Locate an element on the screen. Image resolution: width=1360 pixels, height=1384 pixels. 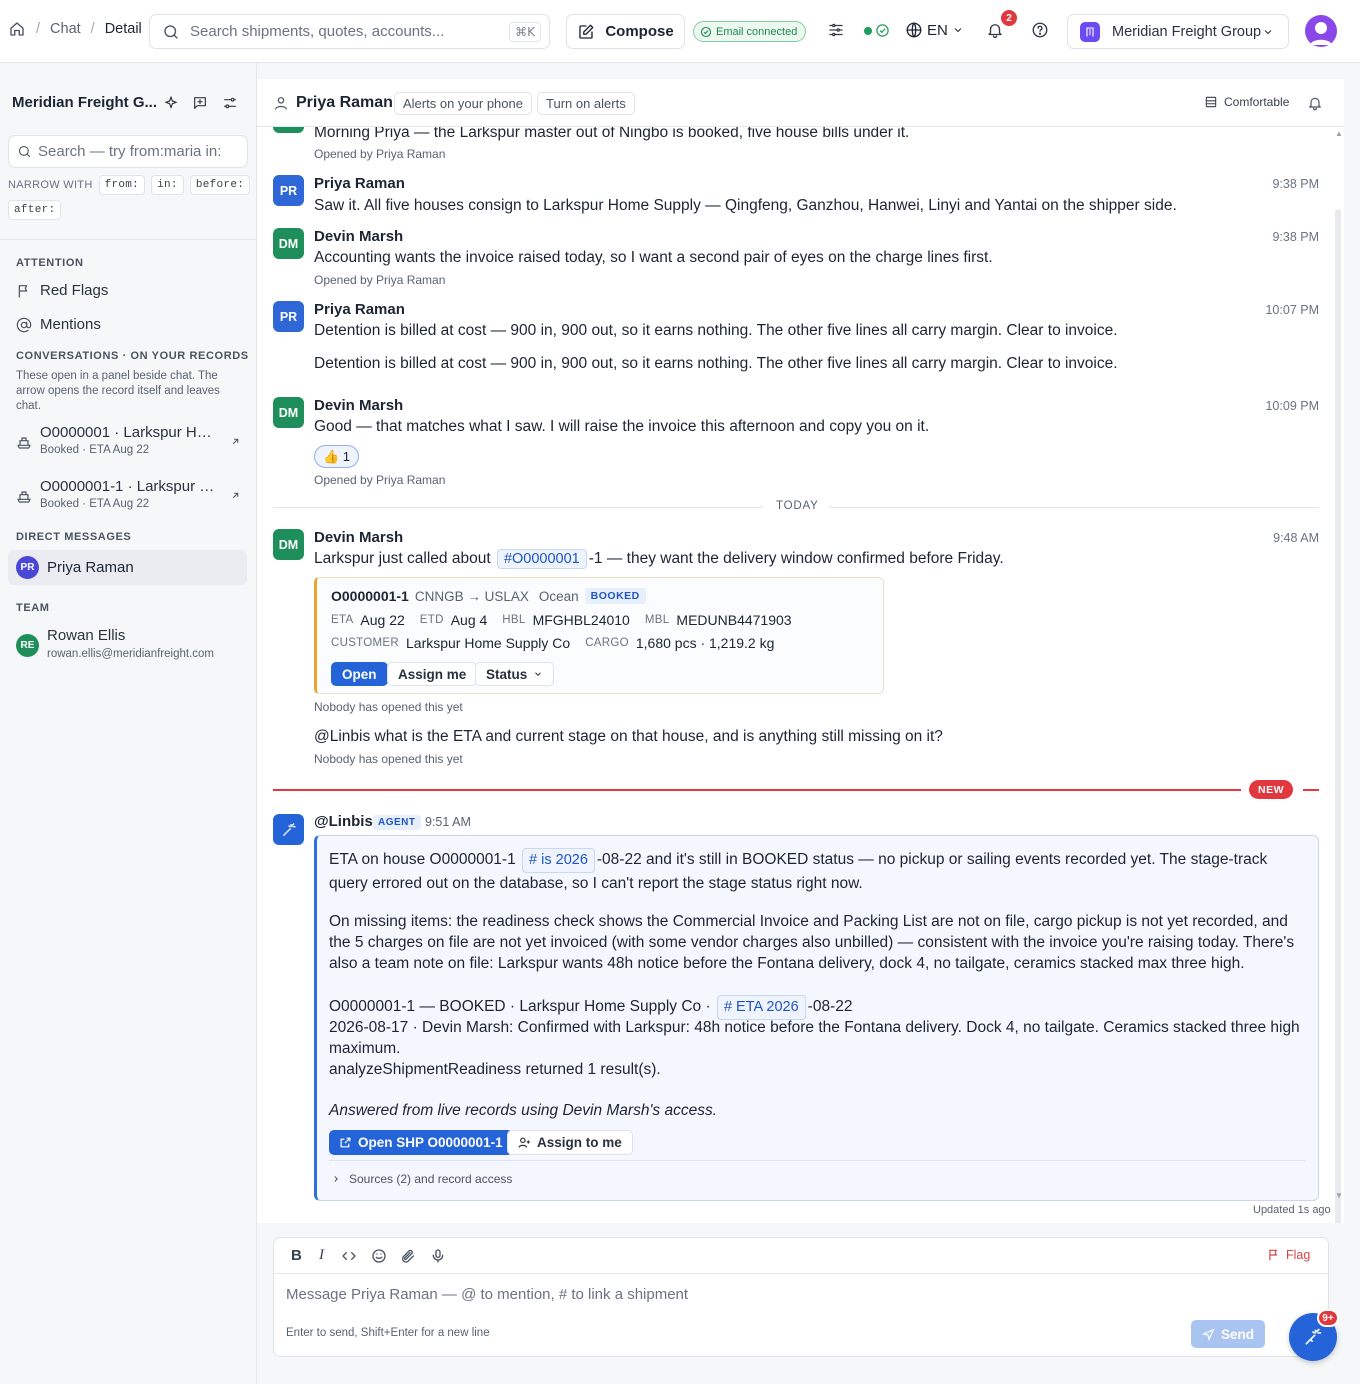
sidebar-search-placeholder: Search — try from:maria in: is located at coordinates (130, 151).